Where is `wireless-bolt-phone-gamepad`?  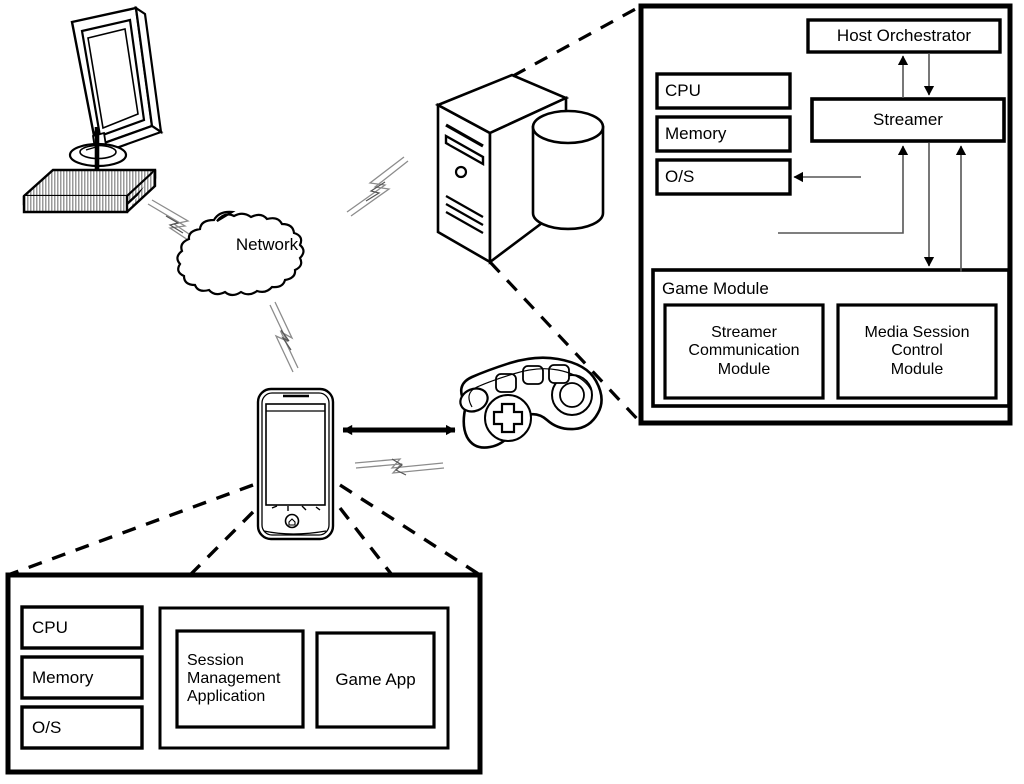
wireless-bolt-phone-gamepad is located at coordinates (399, 467).